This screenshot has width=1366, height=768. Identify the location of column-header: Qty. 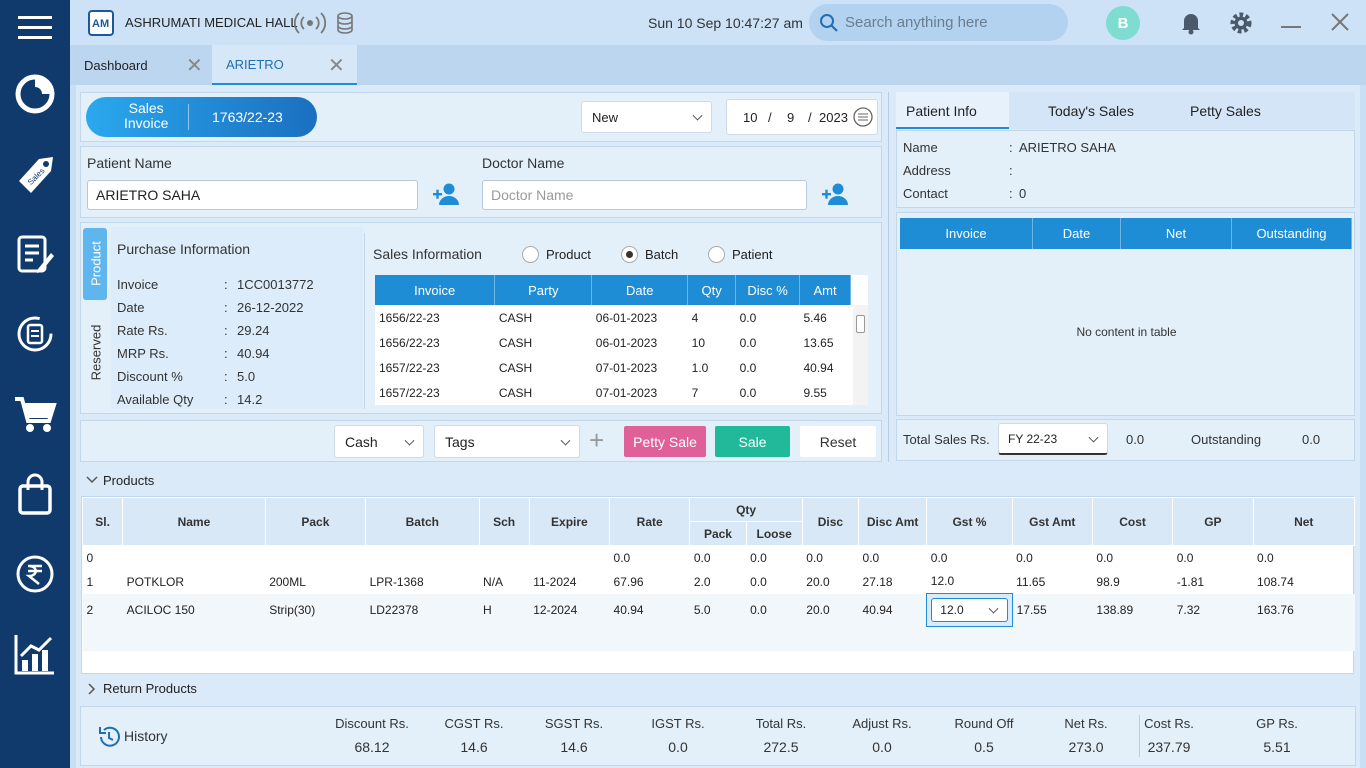
(712, 290).